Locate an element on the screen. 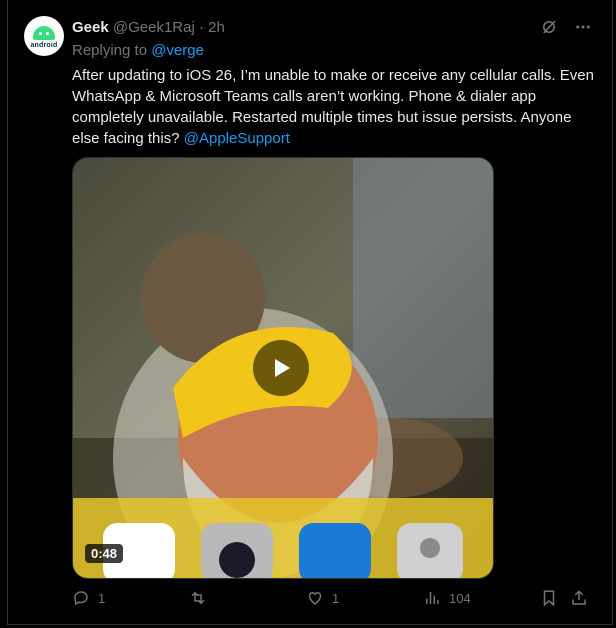  like-button: 1 is located at coordinates (322, 598).